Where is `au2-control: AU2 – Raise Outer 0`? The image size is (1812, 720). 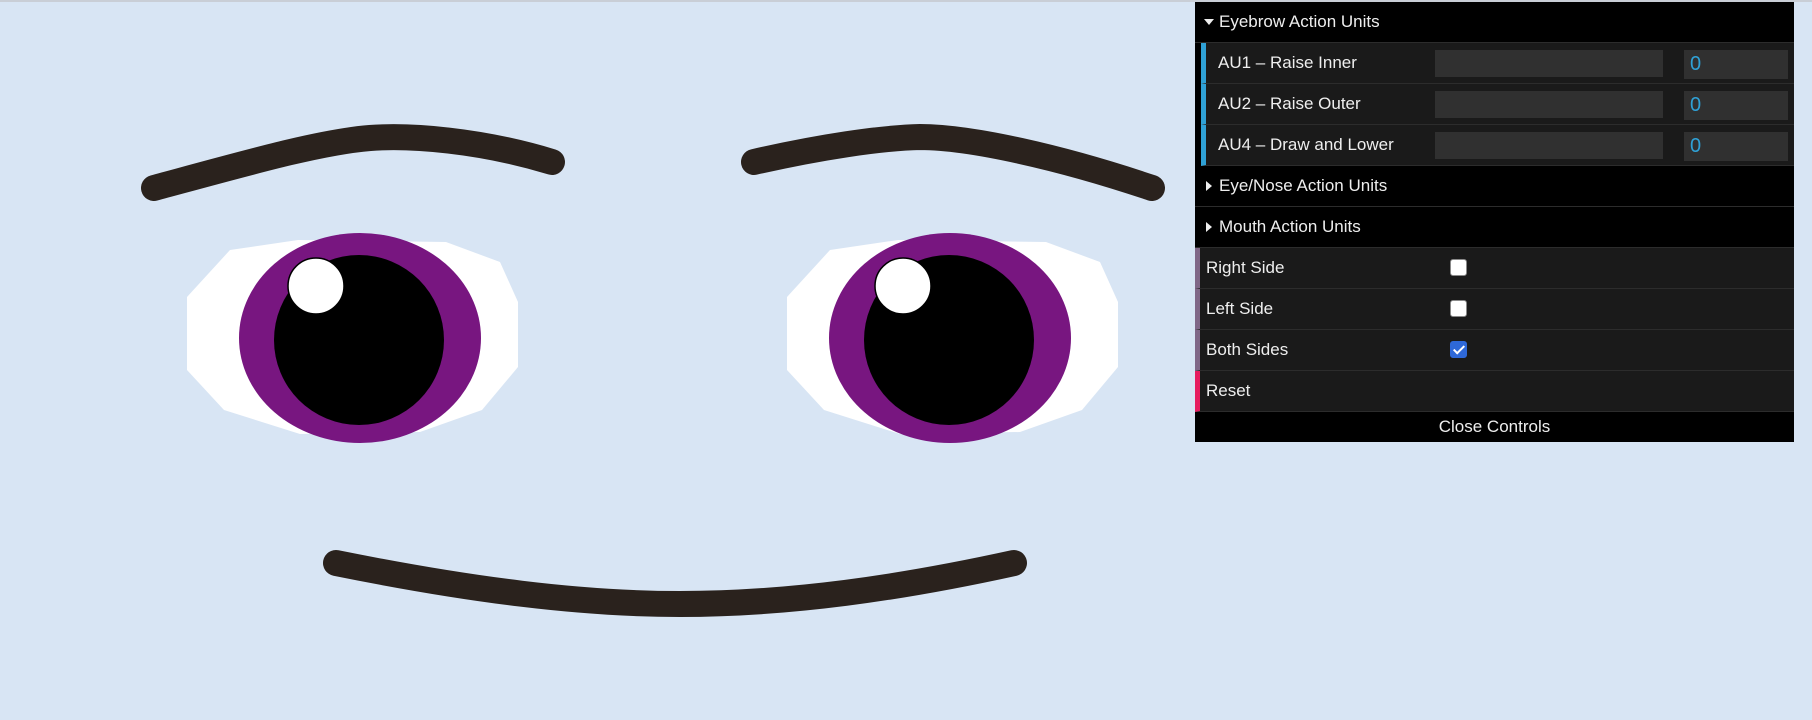
au2-control: AU2 – Raise Outer 0 is located at coordinates (1497, 104).